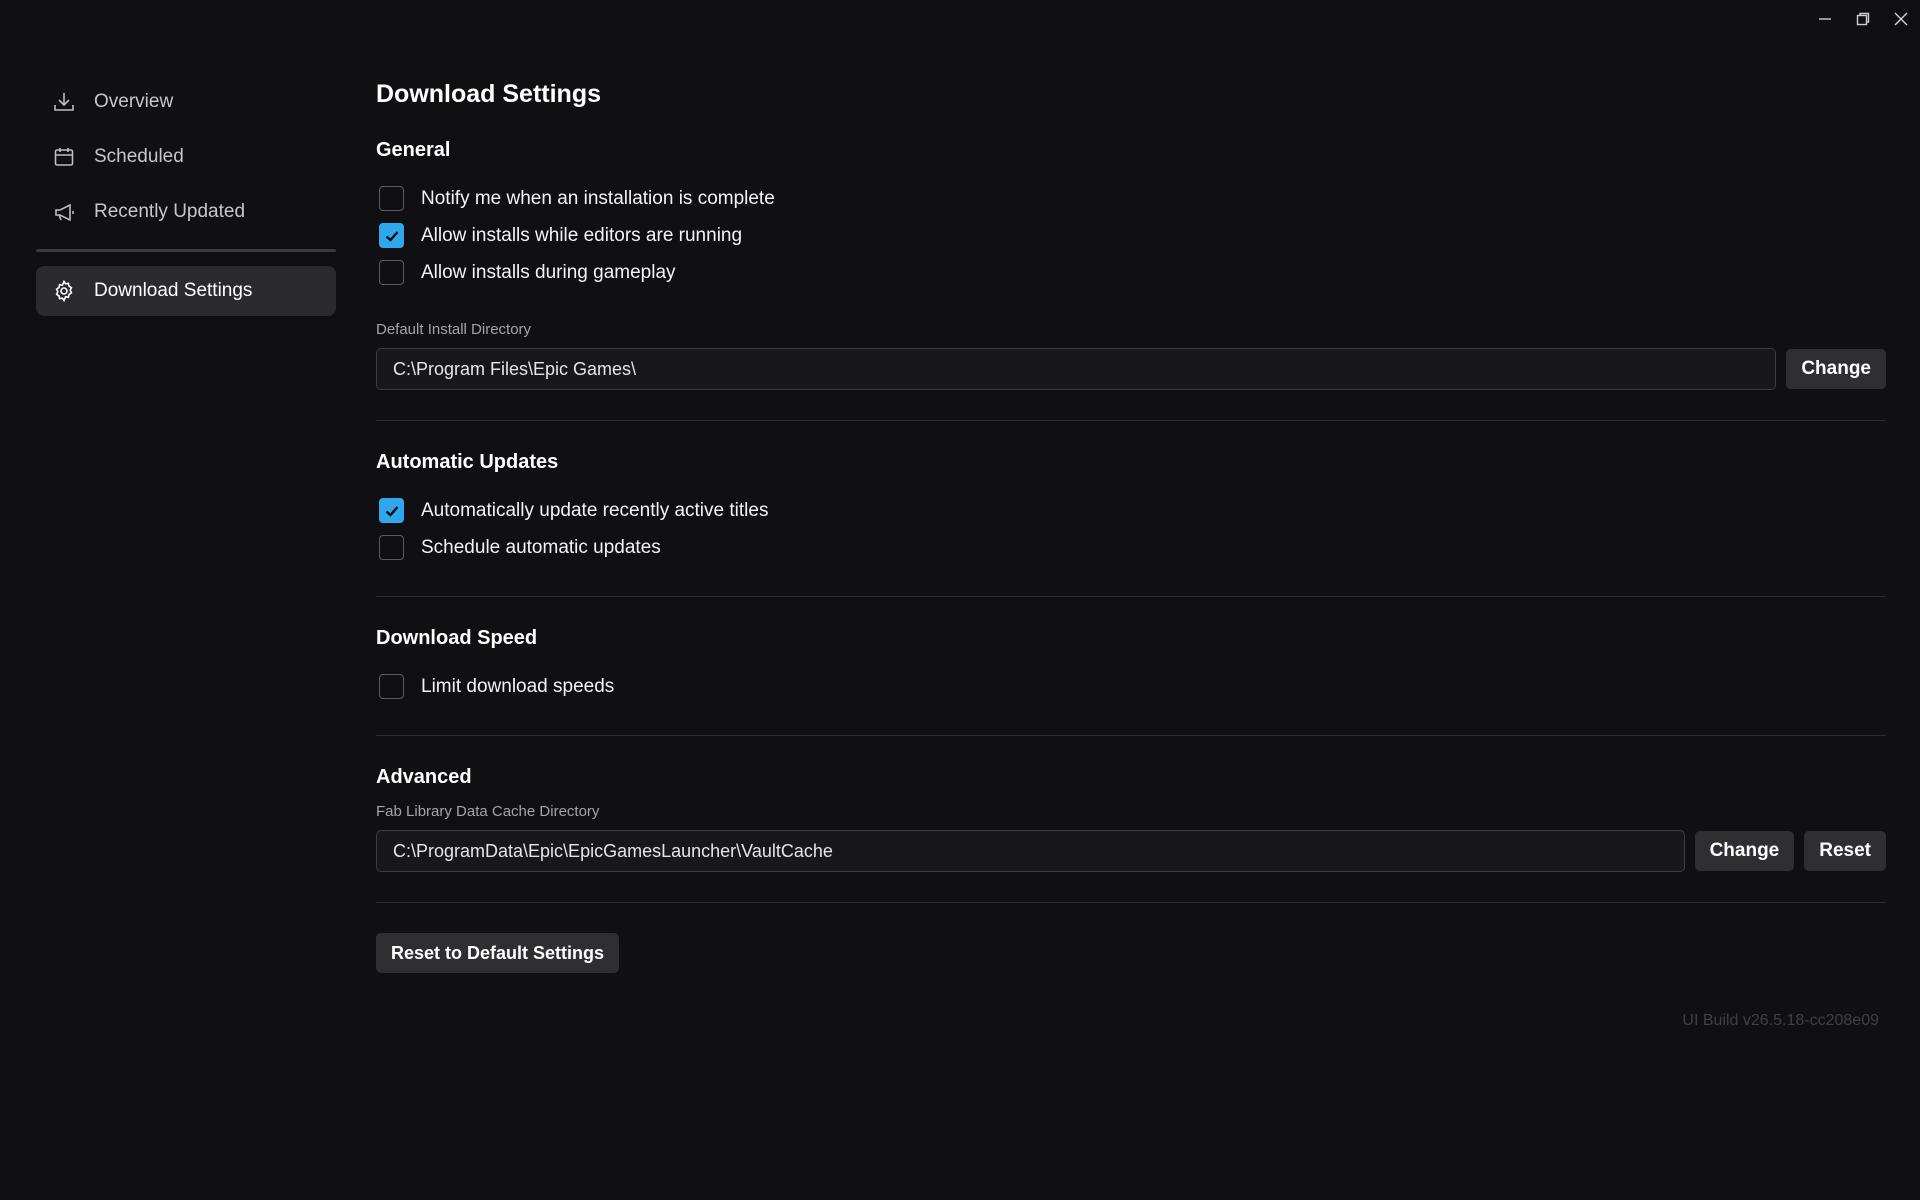 Image resolution: width=1920 pixels, height=1200 pixels. What do you see at coordinates (454, 329) in the screenshot?
I see `install-directory-label: Default Install Directory` at bounding box center [454, 329].